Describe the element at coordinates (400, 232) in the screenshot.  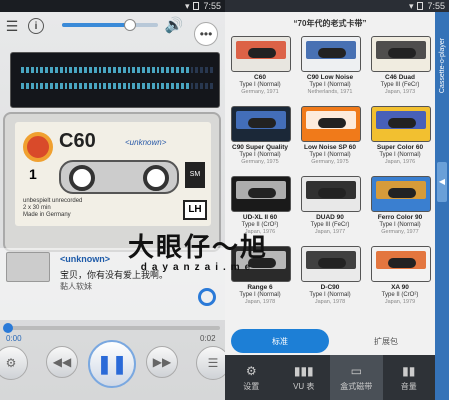
I see `cassette-origin: Germany, 1977` at that location.